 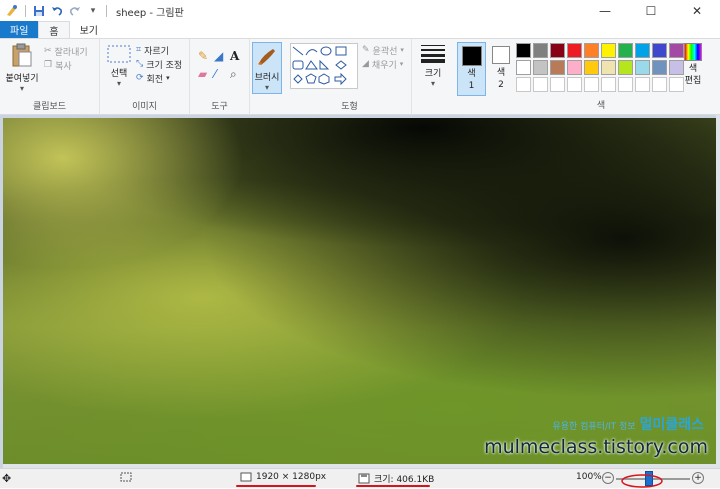 I want to click on title-bar: ▾ sheep - 그림판 — ☐ ✕, so click(x=360, y=11).